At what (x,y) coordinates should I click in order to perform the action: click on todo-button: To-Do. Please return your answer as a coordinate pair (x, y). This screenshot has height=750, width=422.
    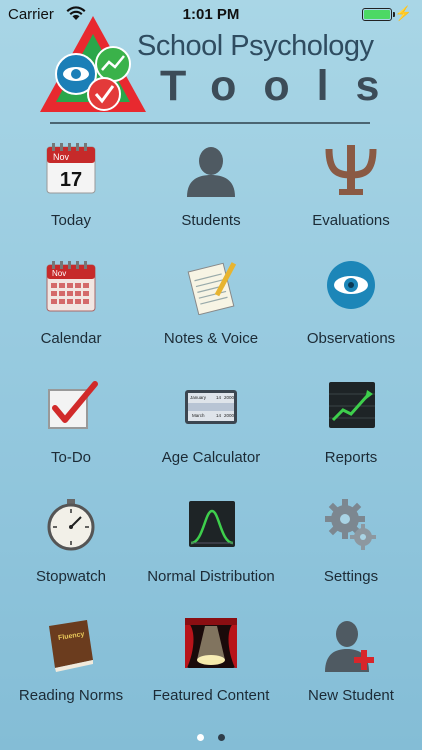
    Looking at the image, I should click on (71, 431).